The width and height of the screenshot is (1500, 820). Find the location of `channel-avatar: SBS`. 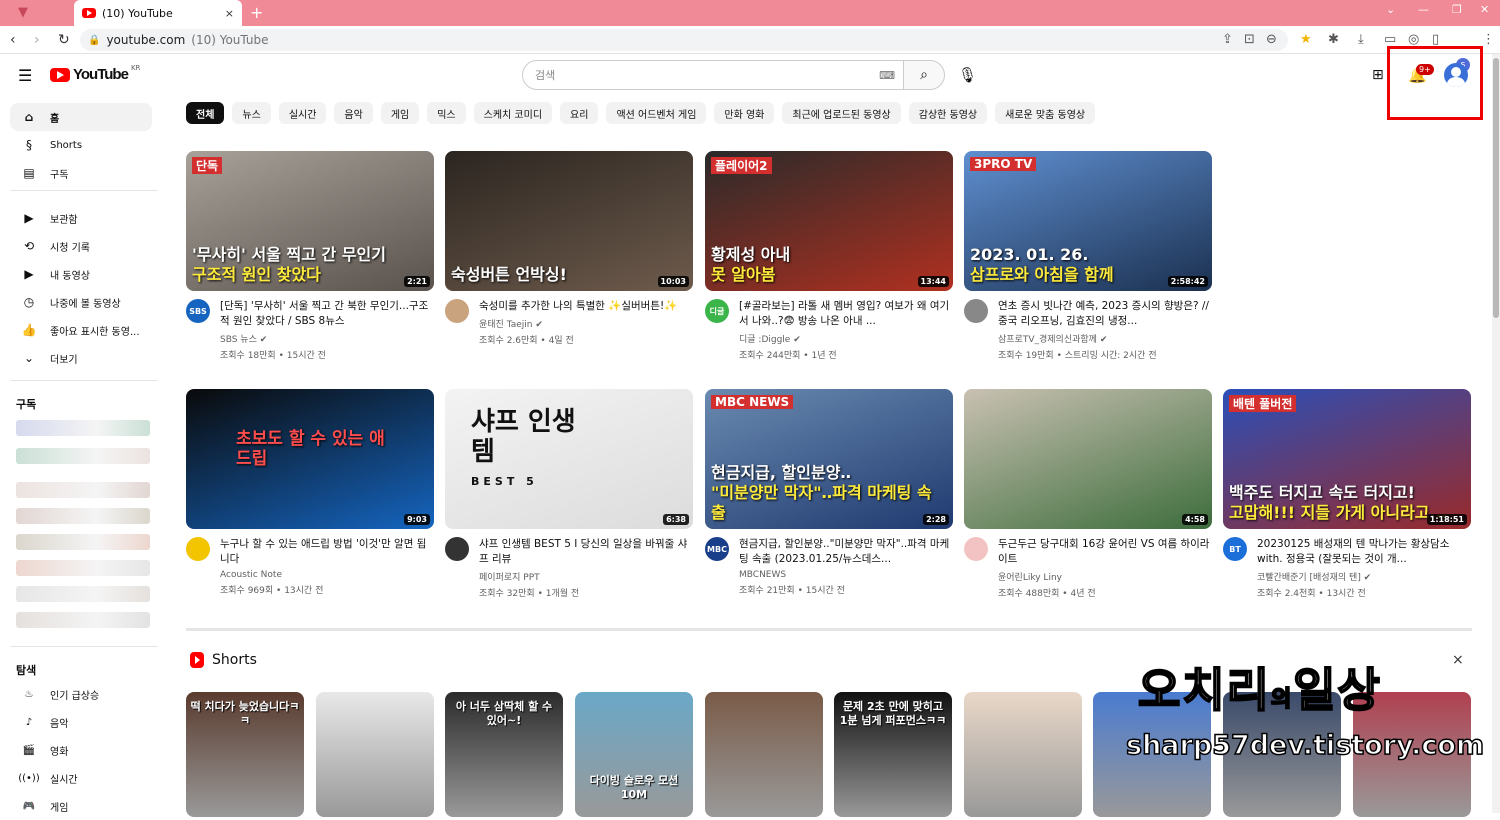

channel-avatar: SBS is located at coordinates (198, 311).